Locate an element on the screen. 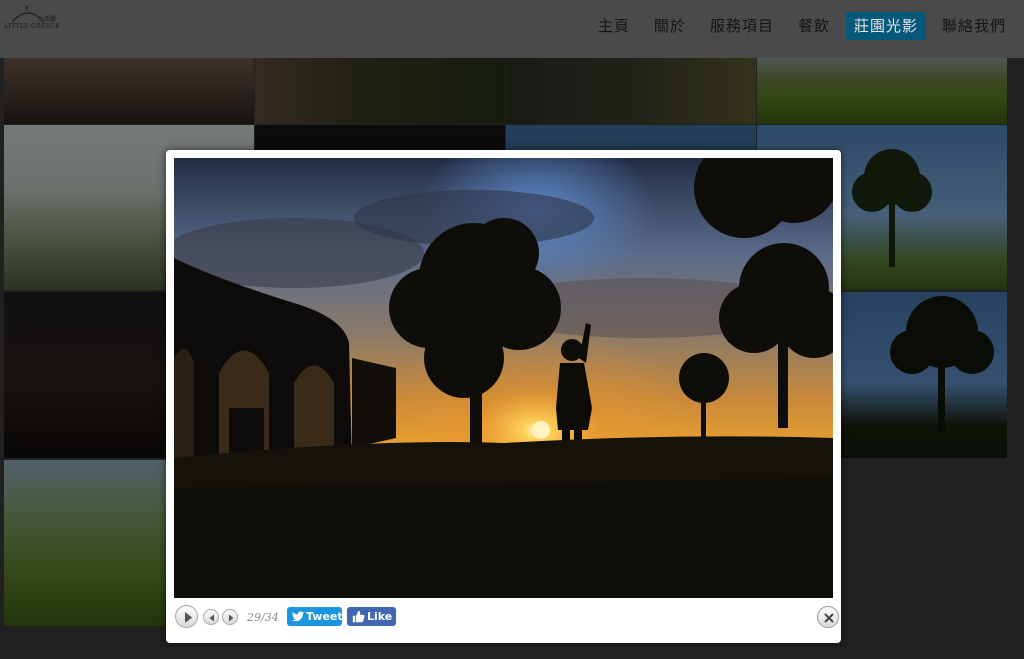  logo-text: LITTLE GREECE is located at coordinates (32, 26).